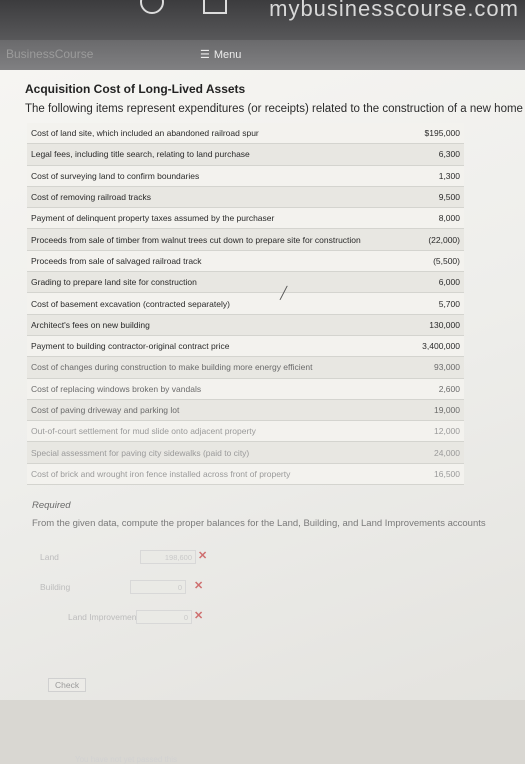 The height and width of the screenshot is (764, 525). What do you see at coordinates (199, 586) in the screenshot?
I see `building-incorrect-icon: ✕` at bounding box center [199, 586].